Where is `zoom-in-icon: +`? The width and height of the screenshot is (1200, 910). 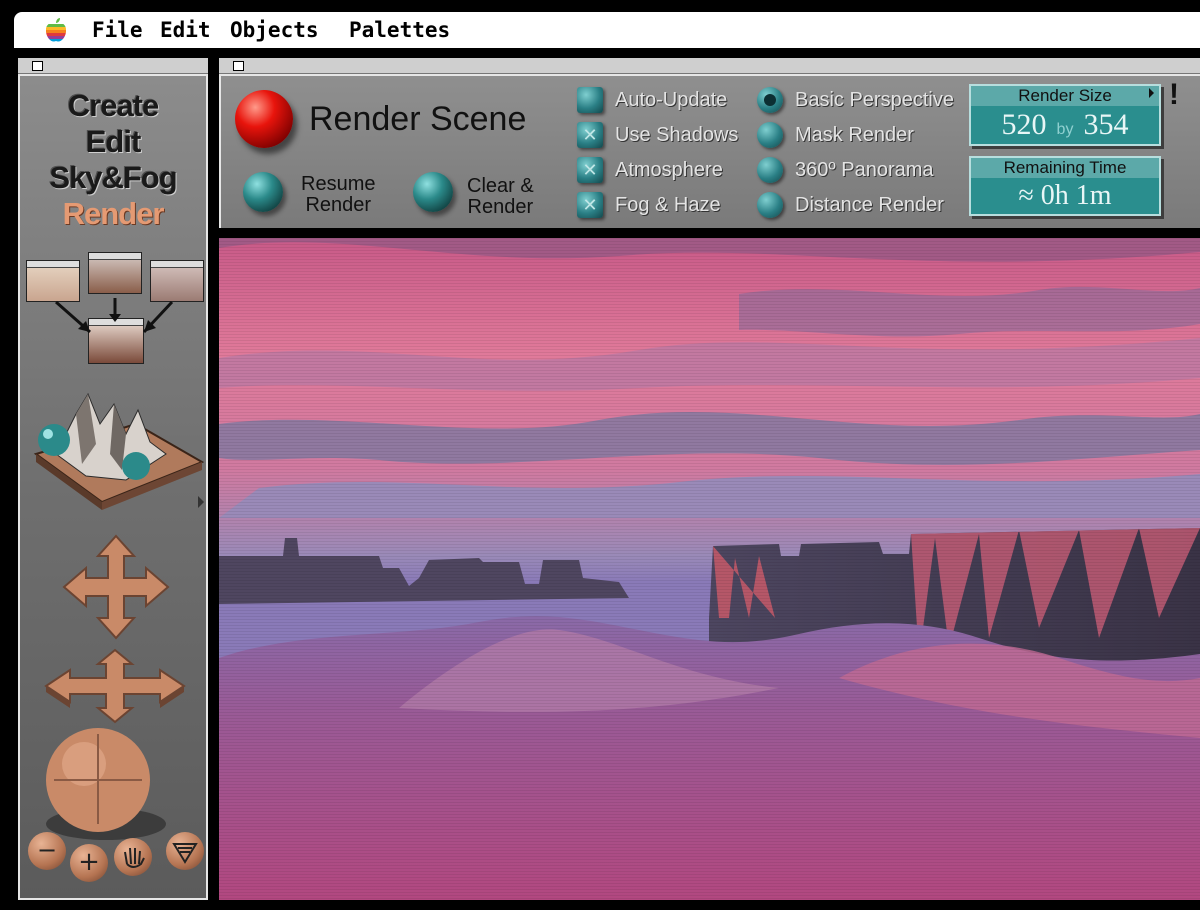
zoom-in-icon: + is located at coordinates (89, 862).